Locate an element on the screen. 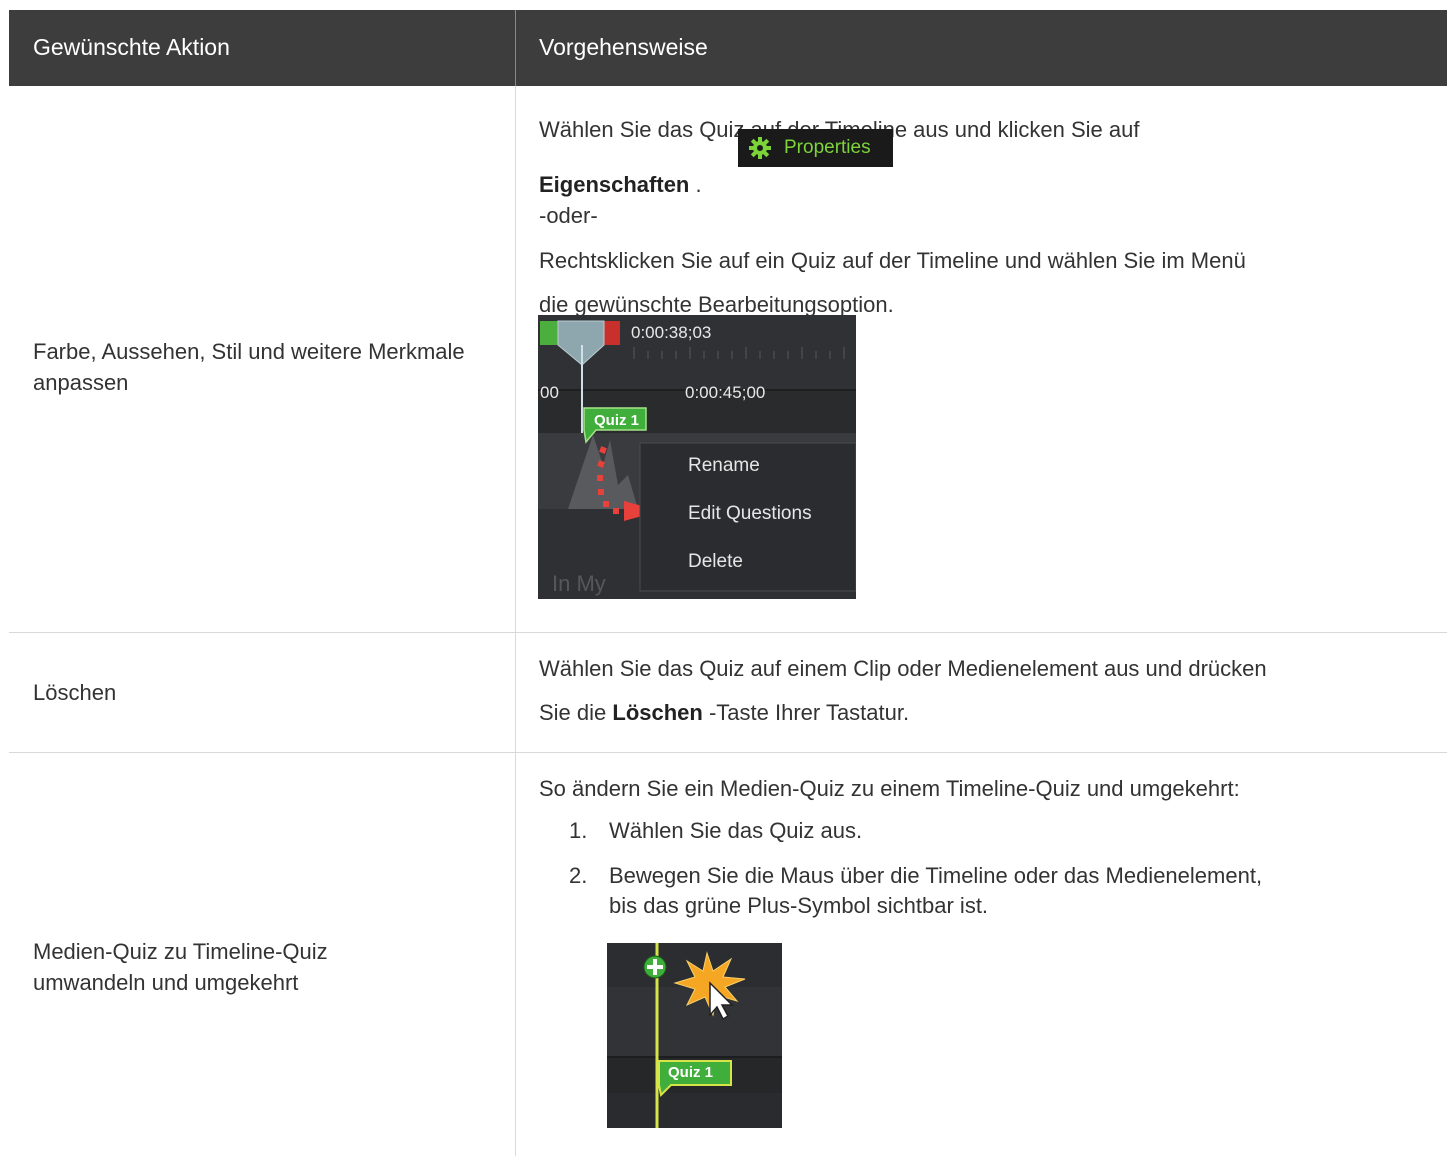 The image size is (1447, 1156). ui-term-delete: Löschen is located at coordinates (657, 712).